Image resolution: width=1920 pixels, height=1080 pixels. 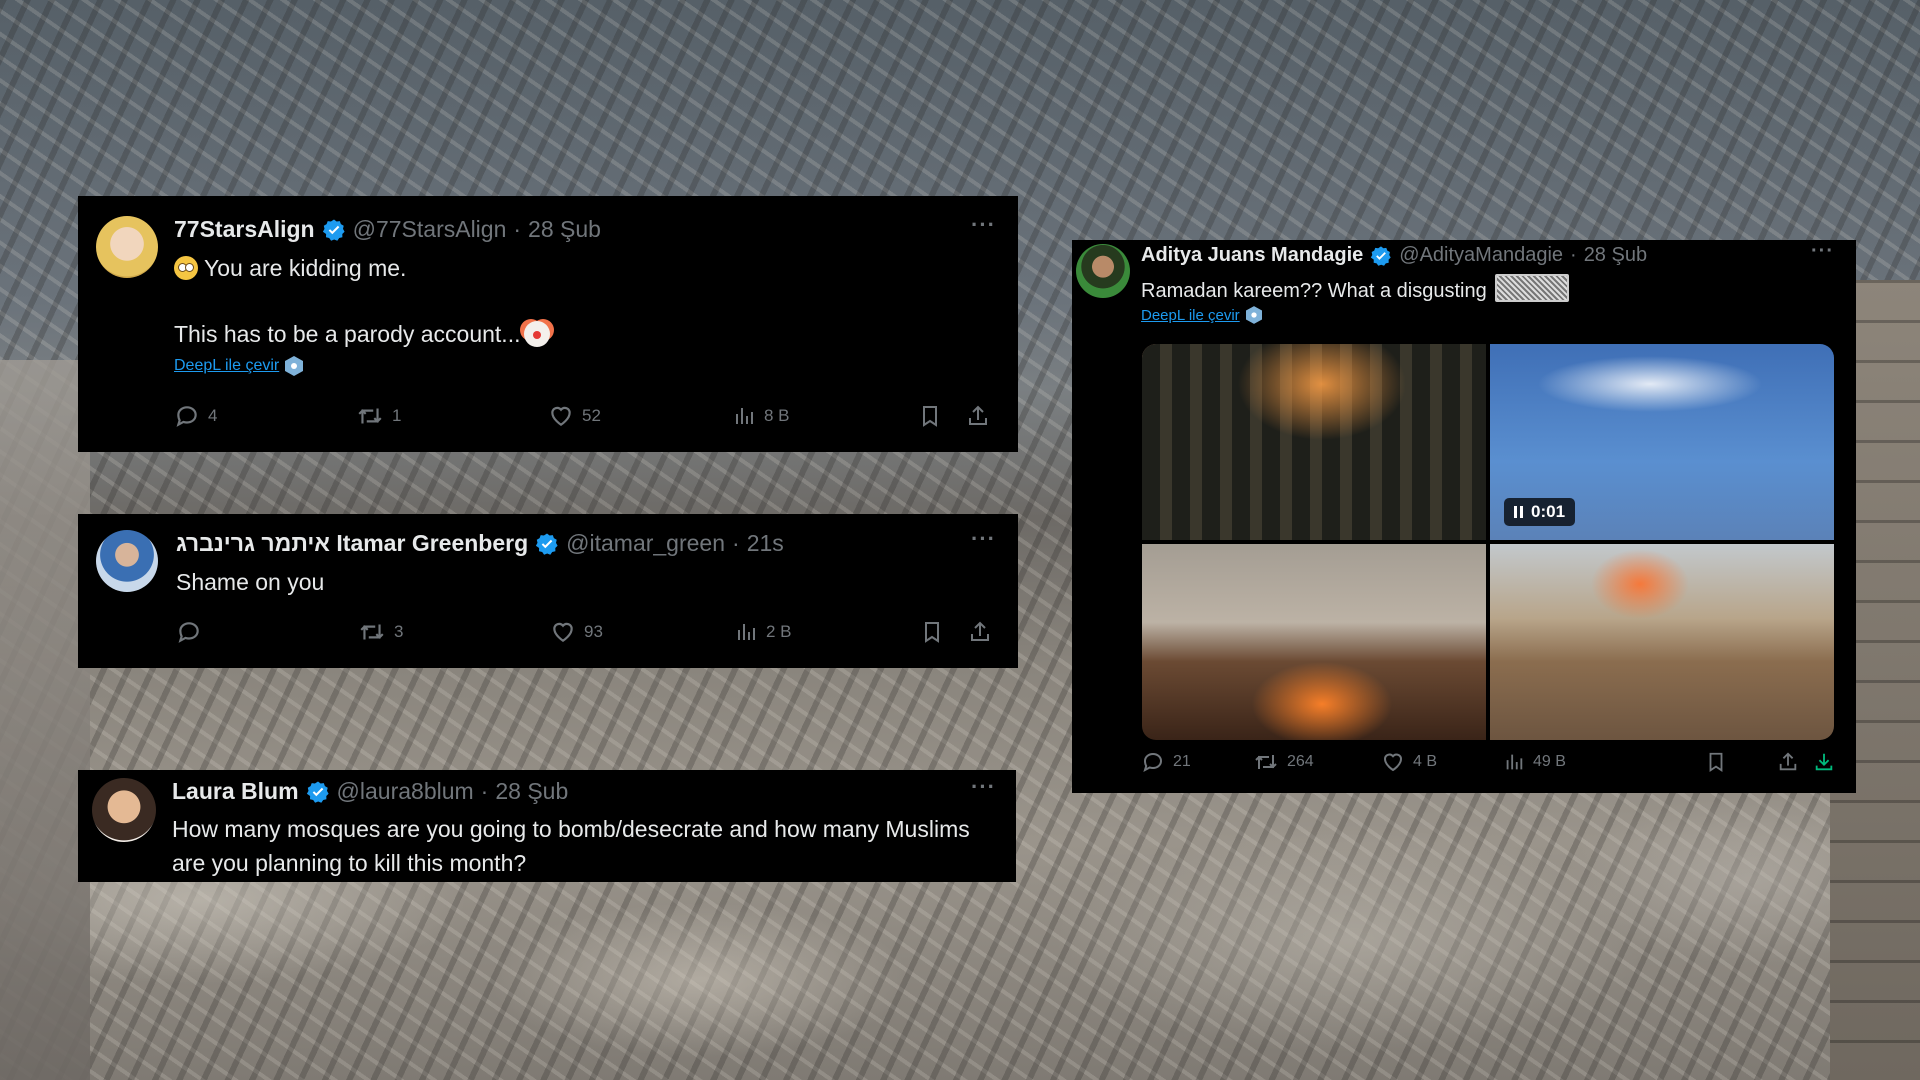 I want to click on handle: @AdityaMandagie, so click(x=1481, y=255).